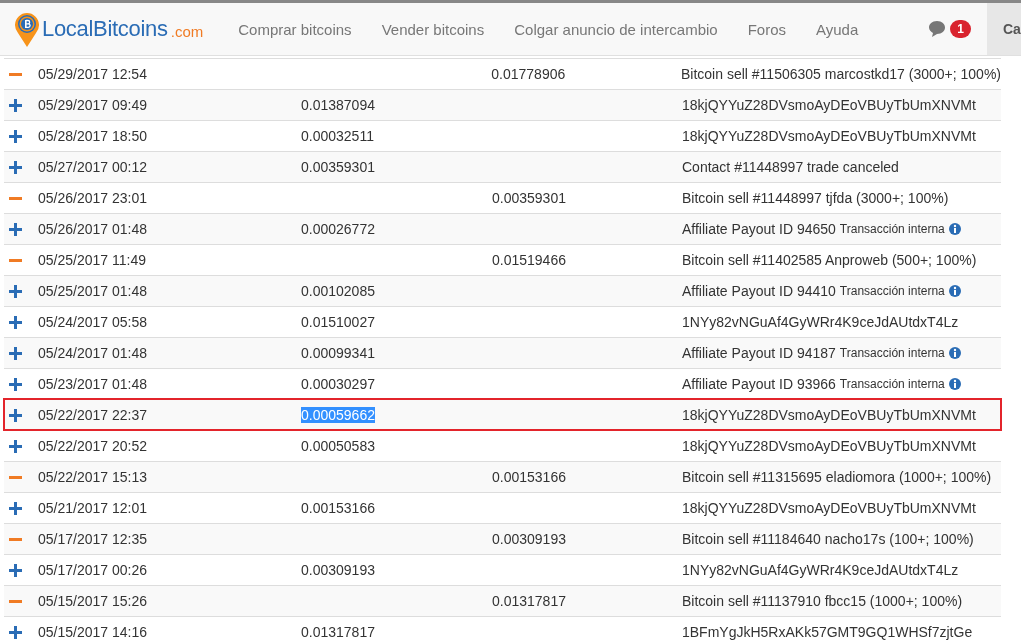 This screenshot has width=1021, height=643. I want to click on table-cell: 0.00030297, so click(338, 384).